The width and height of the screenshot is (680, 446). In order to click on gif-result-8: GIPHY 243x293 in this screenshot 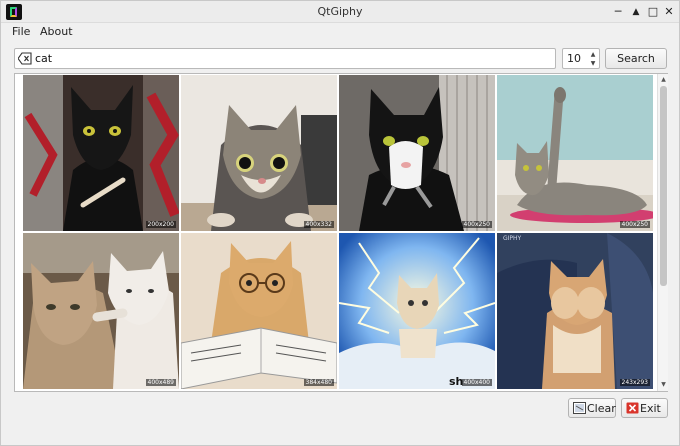, I will do `click(575, 311)`.